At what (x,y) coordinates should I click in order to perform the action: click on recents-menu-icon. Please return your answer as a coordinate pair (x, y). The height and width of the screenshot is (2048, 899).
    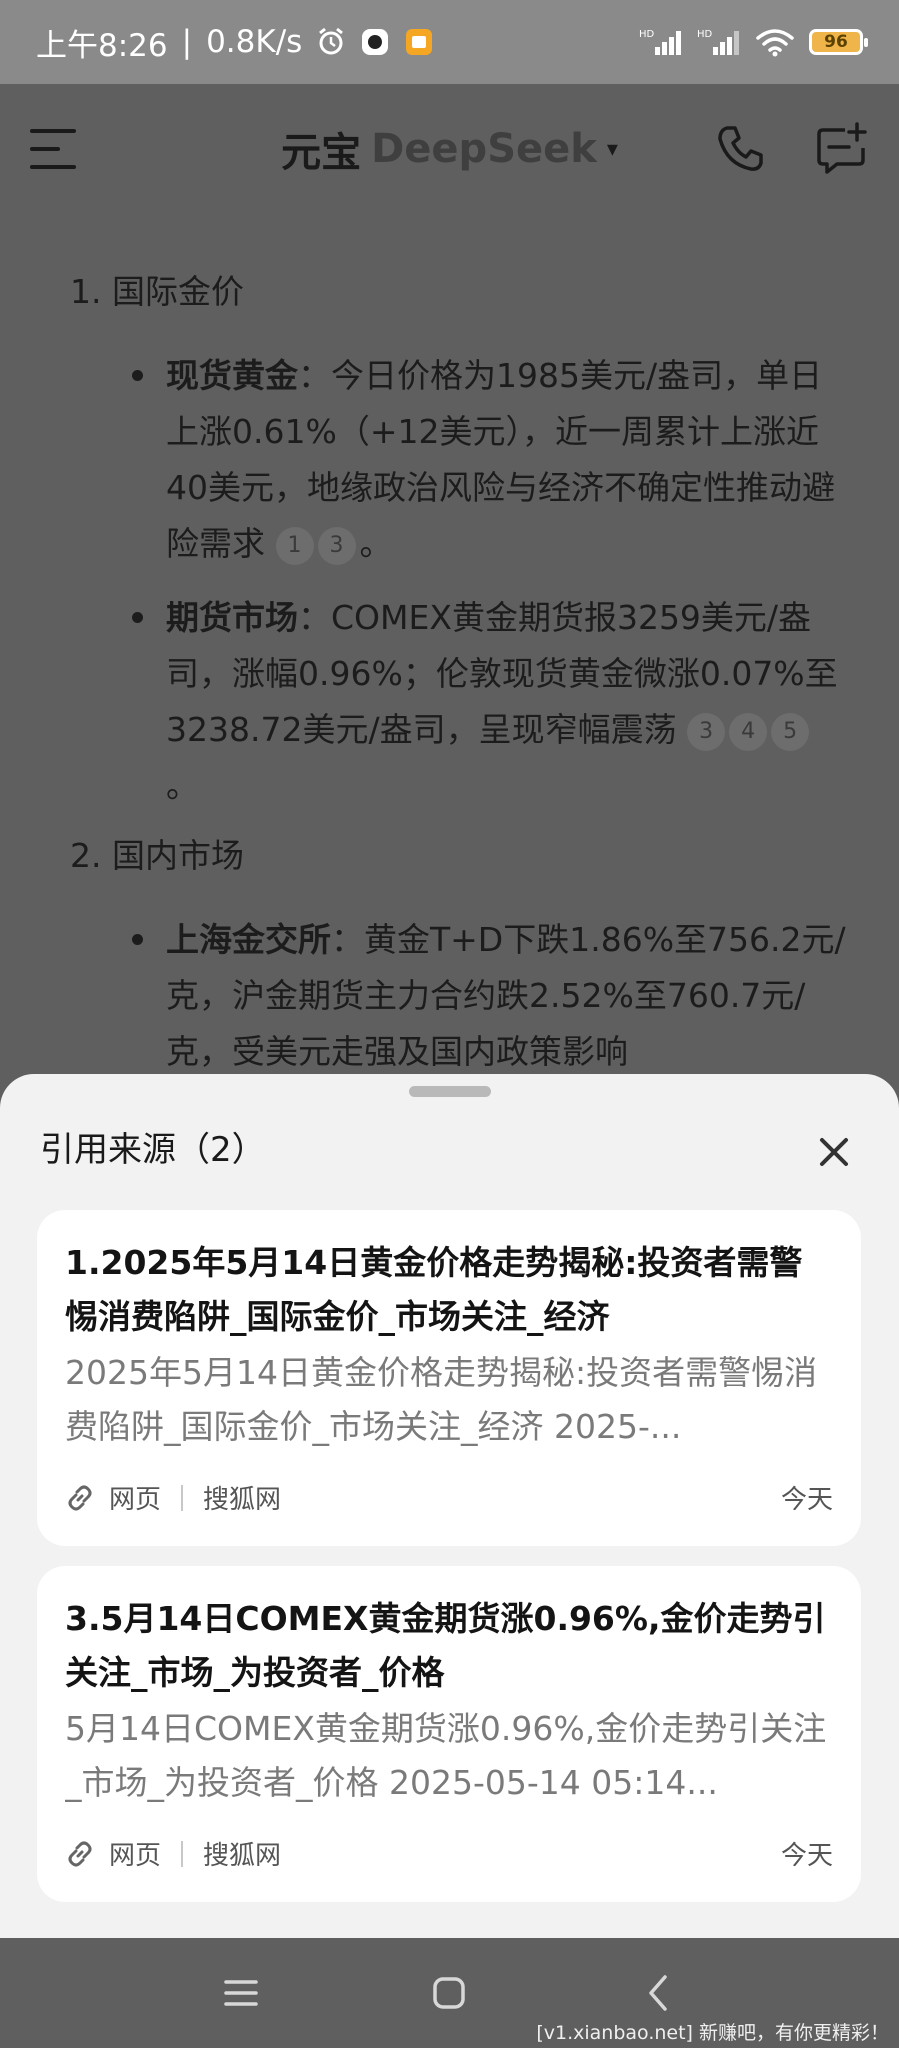
    Looking at the image, I should click on (241, 1993).